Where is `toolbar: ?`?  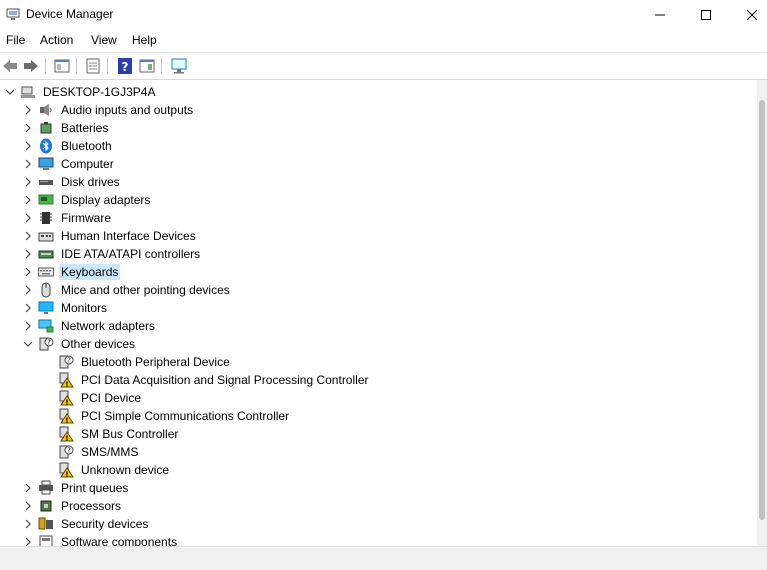
toolbar: ? is located at coordinates (383, 66).